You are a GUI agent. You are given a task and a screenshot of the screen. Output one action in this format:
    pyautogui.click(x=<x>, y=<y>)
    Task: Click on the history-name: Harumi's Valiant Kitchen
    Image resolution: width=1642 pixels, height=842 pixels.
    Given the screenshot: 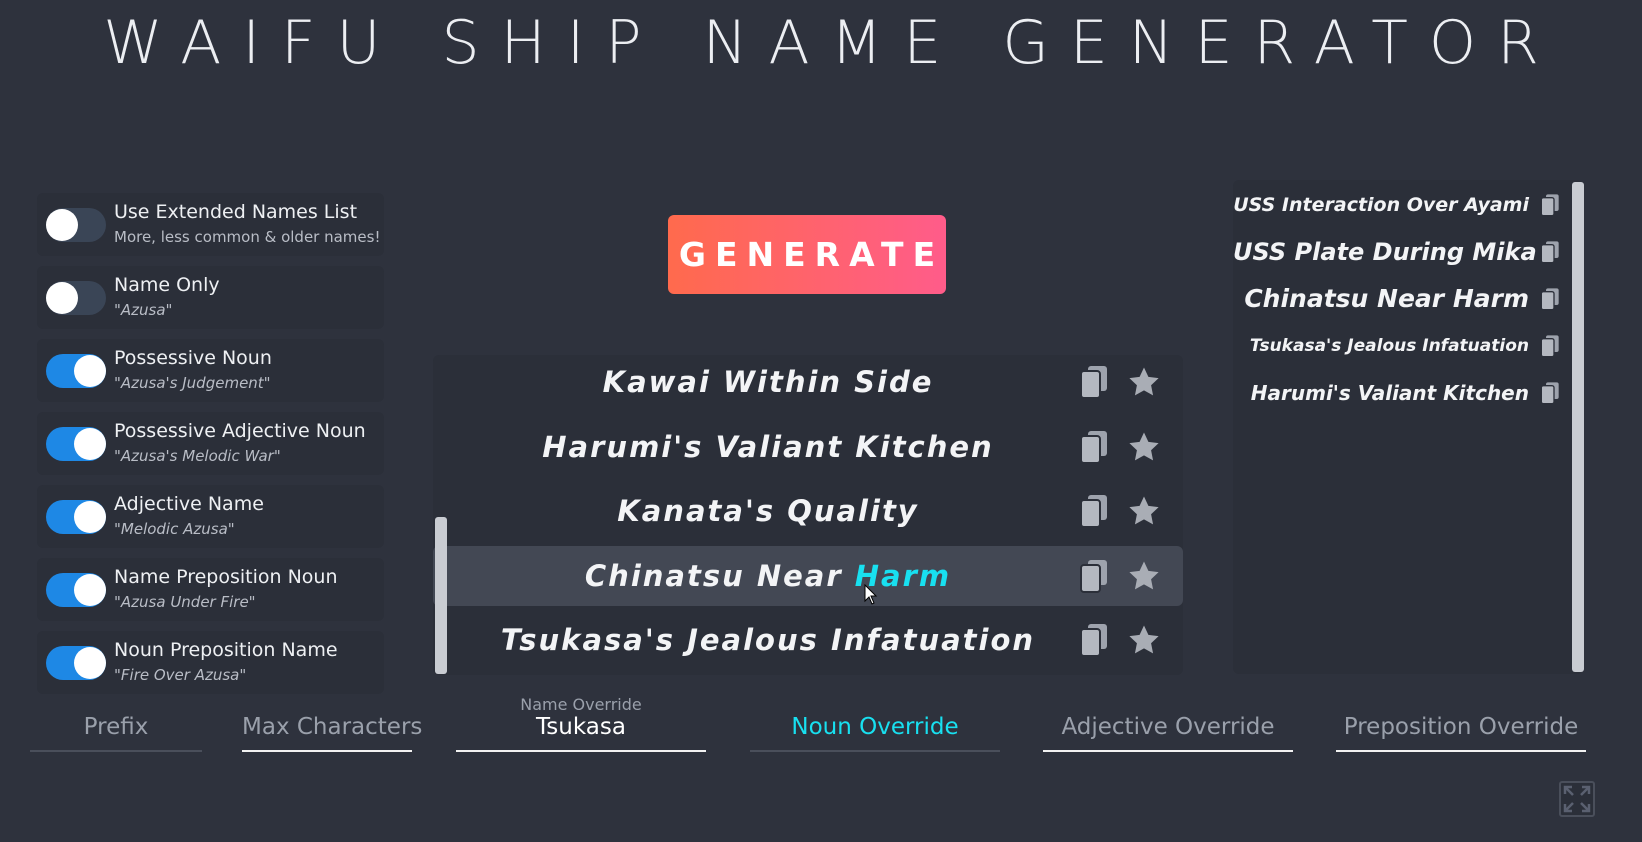 What is the action you would take?
    pyautogui.click(x=1381, y=393)
    